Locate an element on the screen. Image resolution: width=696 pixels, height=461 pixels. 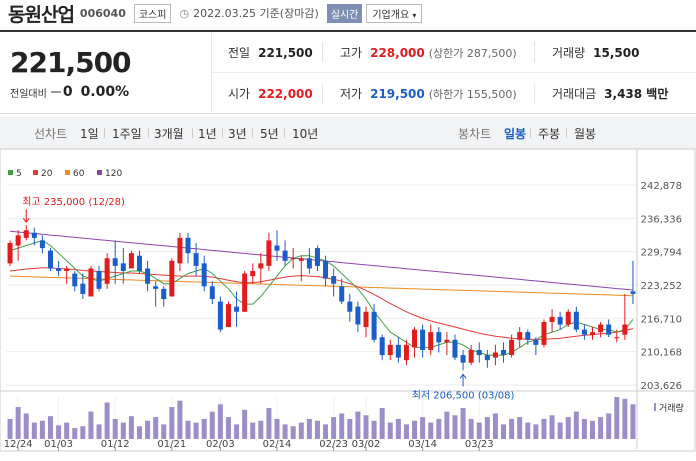
tab-period-3y: 3년 is located at coordinates (237, 133).